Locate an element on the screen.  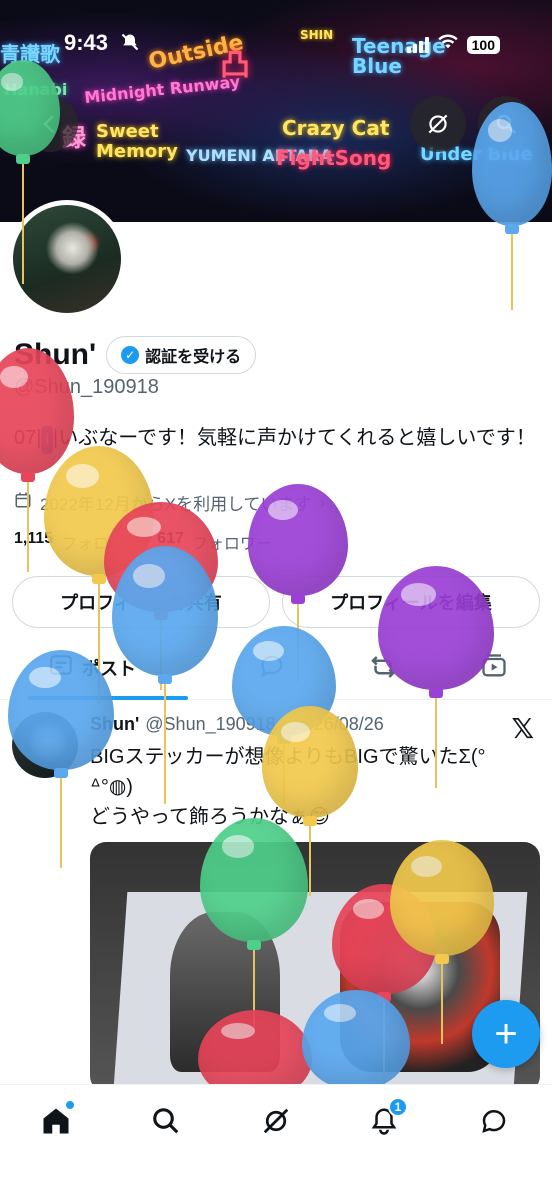
tab-posts: ポスト is located at coordinates (92, 667).